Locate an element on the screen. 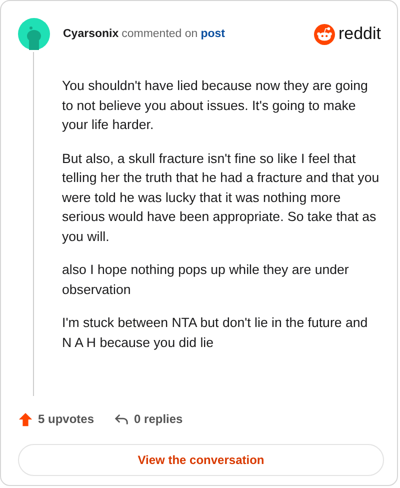 The width and height of the screenshot is (400, 488). reddit-logo-icon is located at coordinates (325, 34).